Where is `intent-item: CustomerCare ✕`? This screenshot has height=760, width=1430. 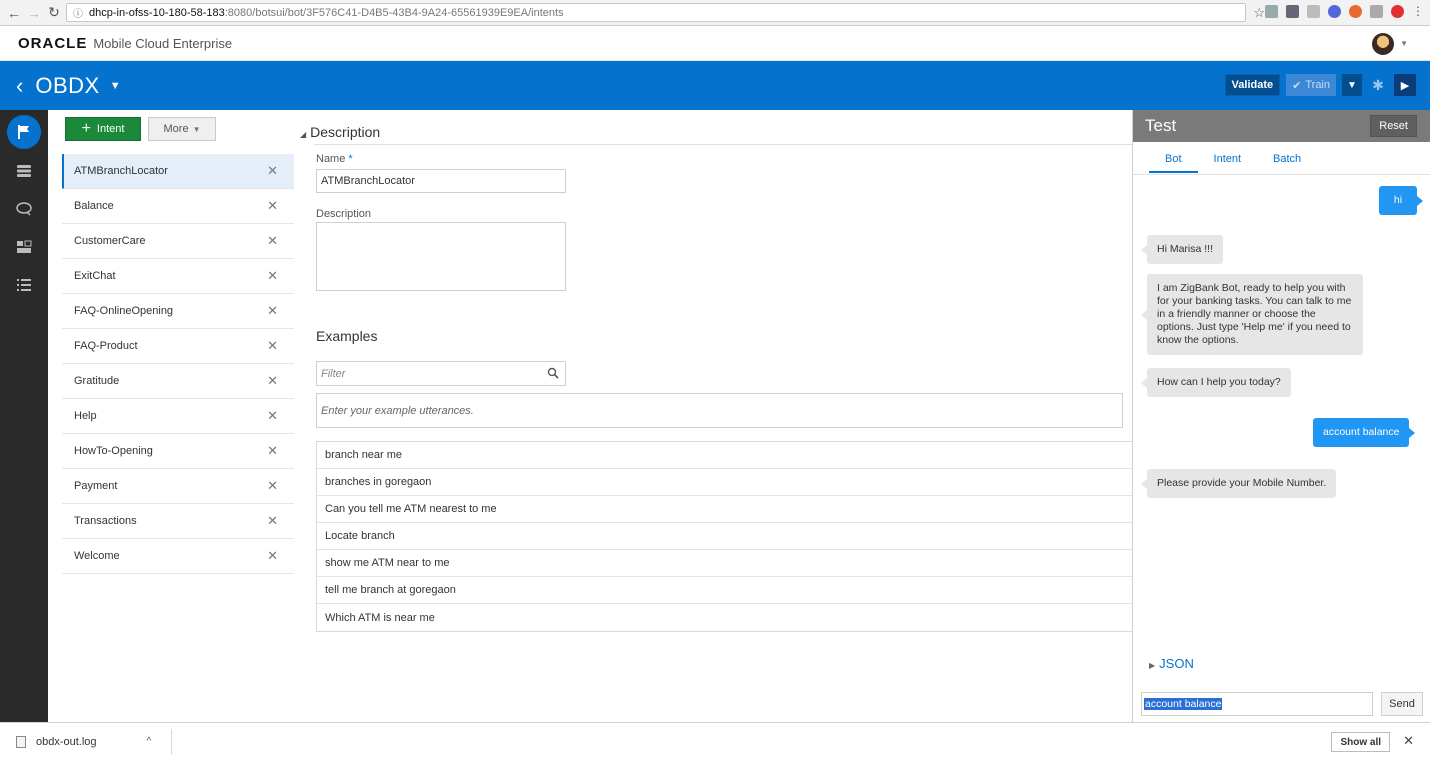
intent-item: CustomerCare ✕ is located at coordinates (178, 241).